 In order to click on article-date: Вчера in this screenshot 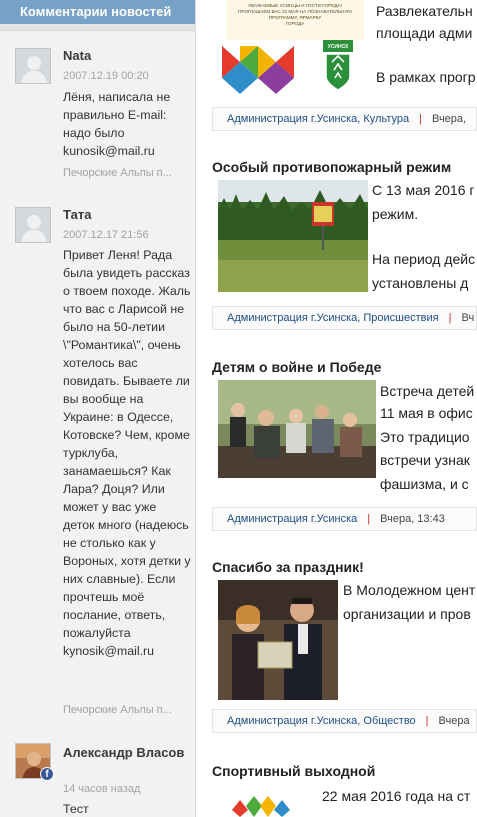, I will do `click(454, 721)`.